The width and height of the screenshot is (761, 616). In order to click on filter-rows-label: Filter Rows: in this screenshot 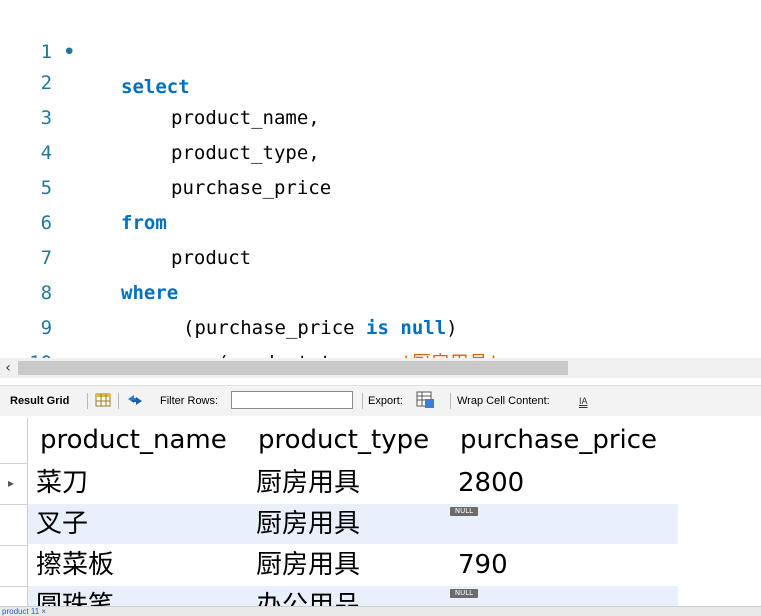, I will do `click(189, 401)`.